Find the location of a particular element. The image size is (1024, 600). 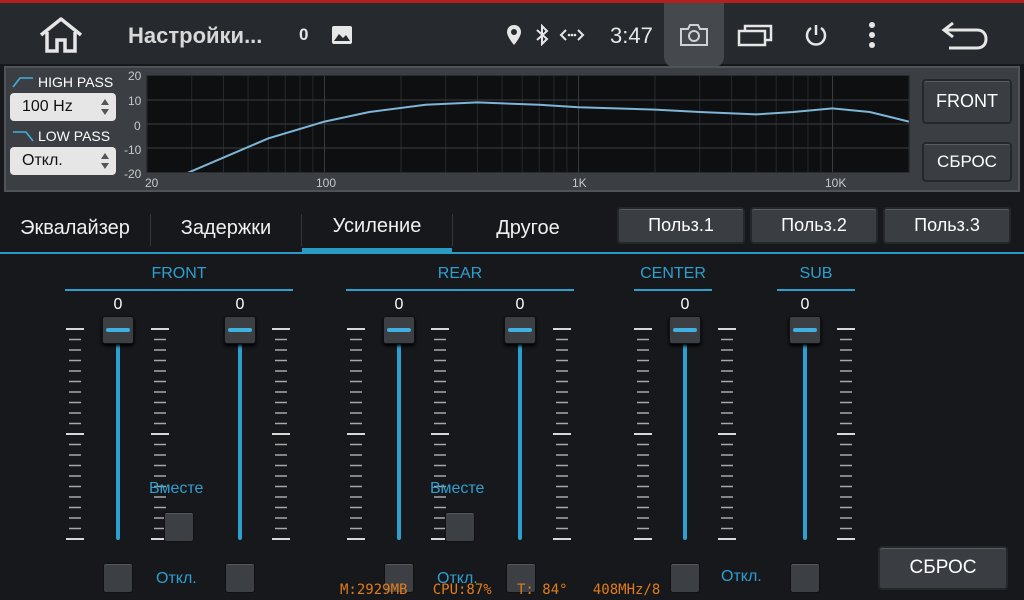

image-icon is located at coordinates (342, 35).